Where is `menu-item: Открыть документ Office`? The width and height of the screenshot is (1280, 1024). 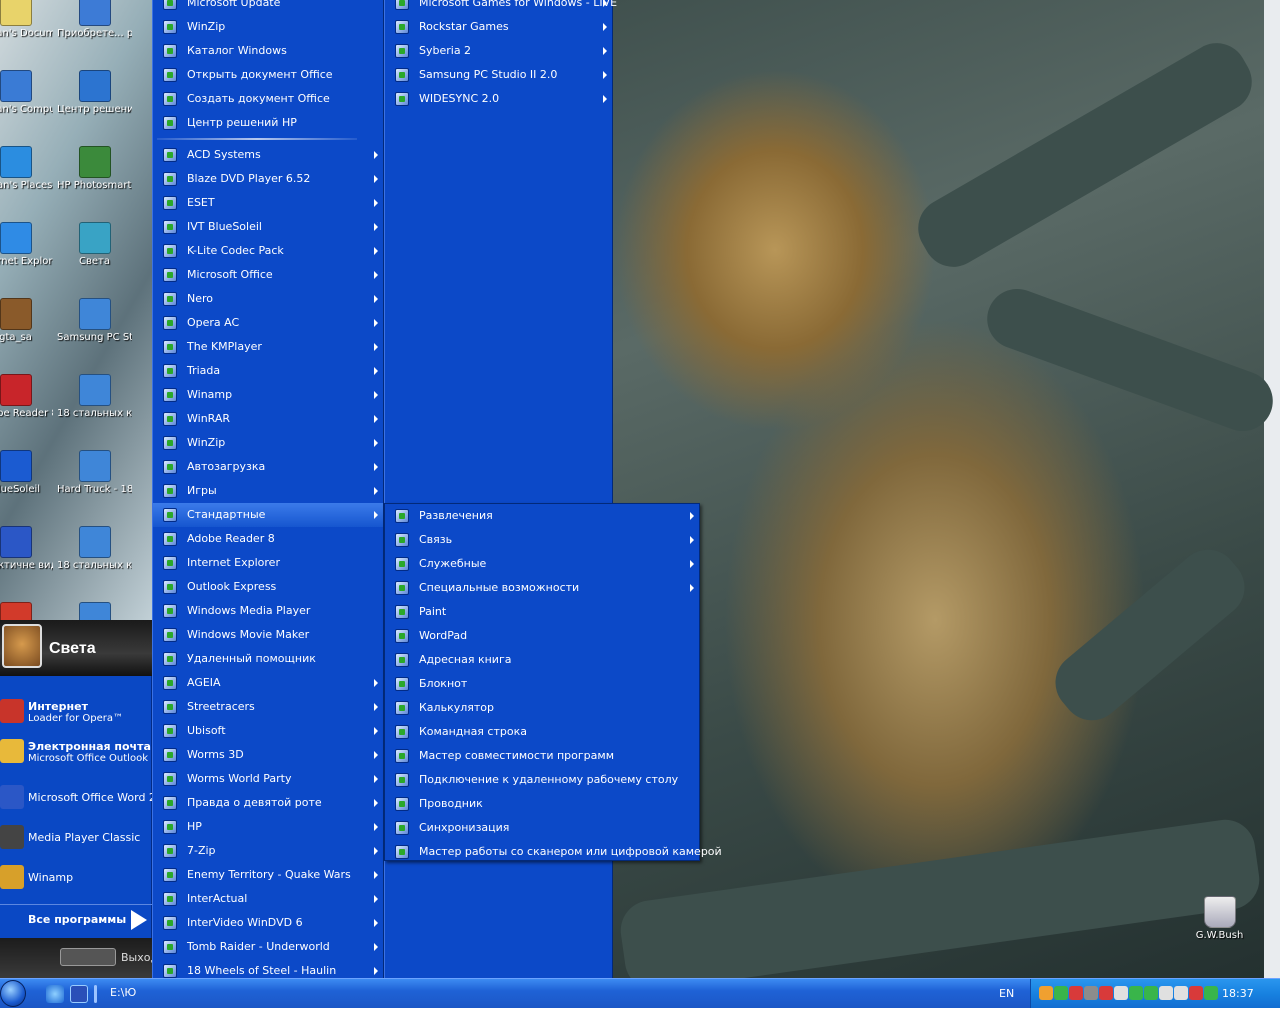
menu-item: Открыть документ Office is located at coordinates (268, 75).